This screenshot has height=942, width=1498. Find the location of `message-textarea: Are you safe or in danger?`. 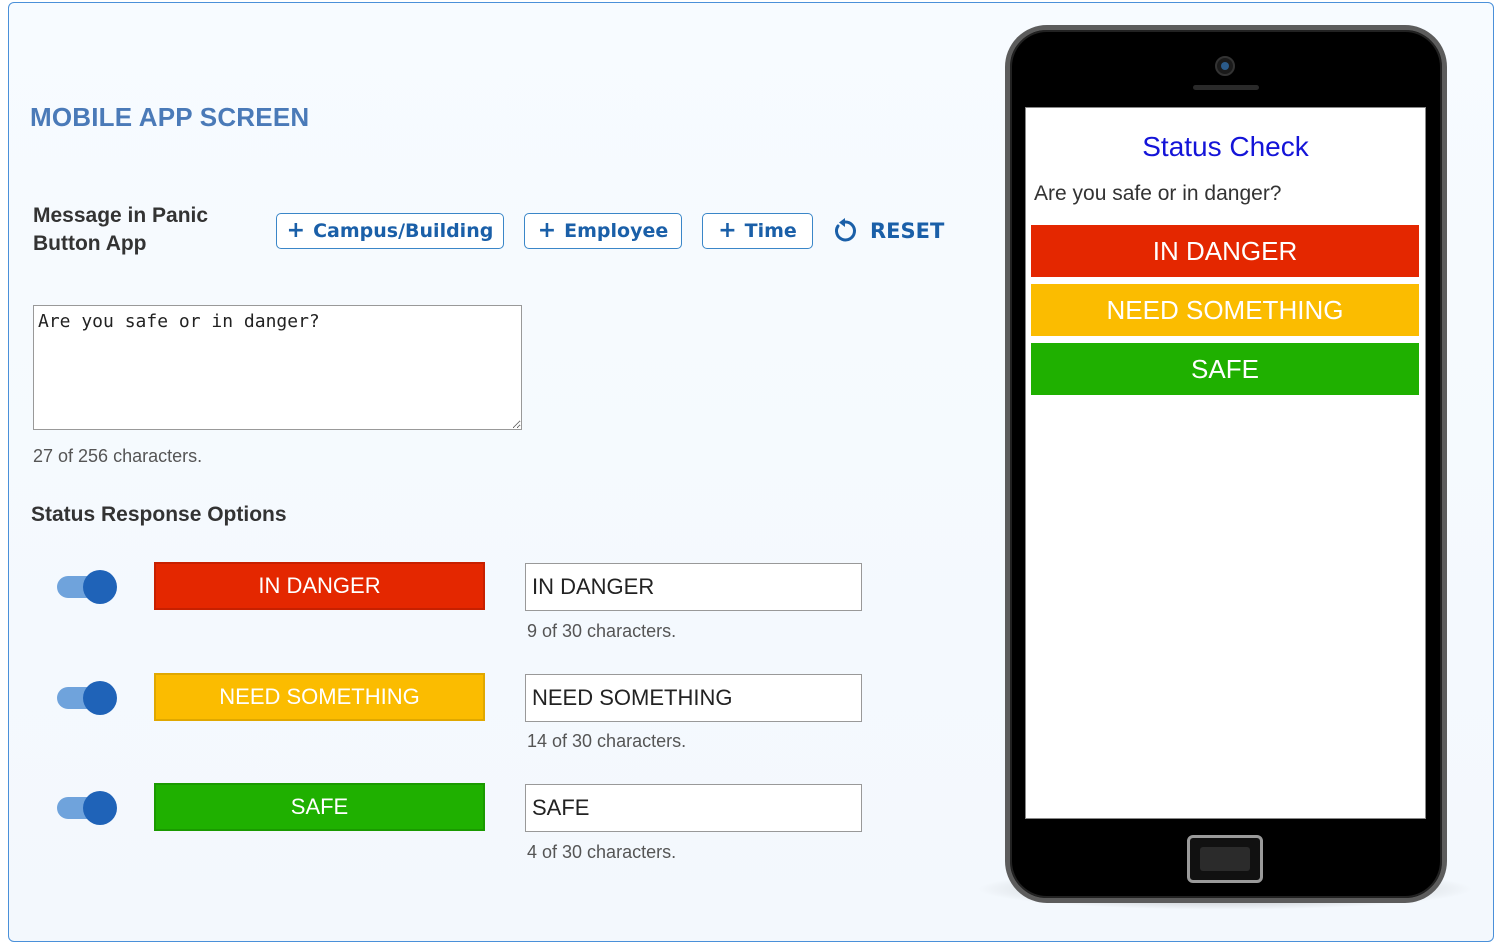

message-textarea: Are you safe or in danger? is located at coordinates (277, 367).